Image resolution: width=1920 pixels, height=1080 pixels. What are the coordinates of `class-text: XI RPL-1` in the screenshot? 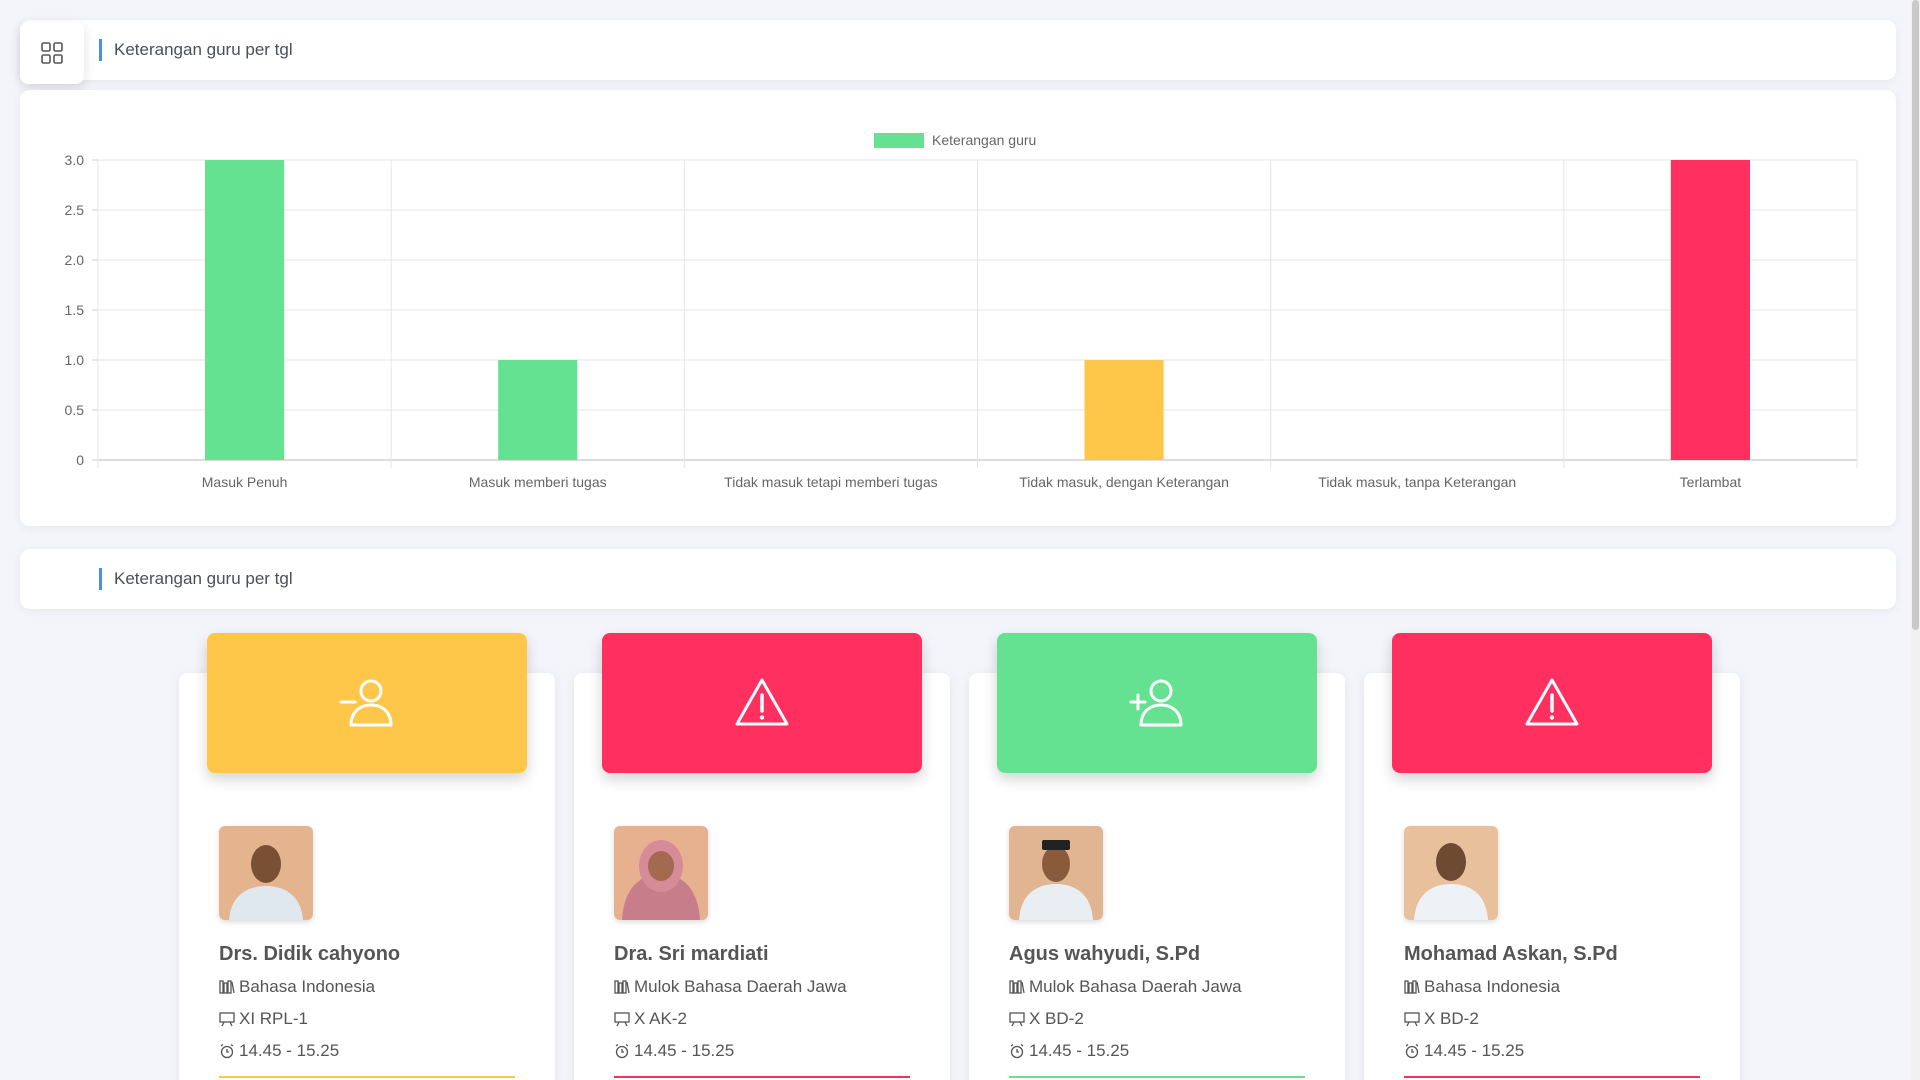 It's located at (273, 1018).